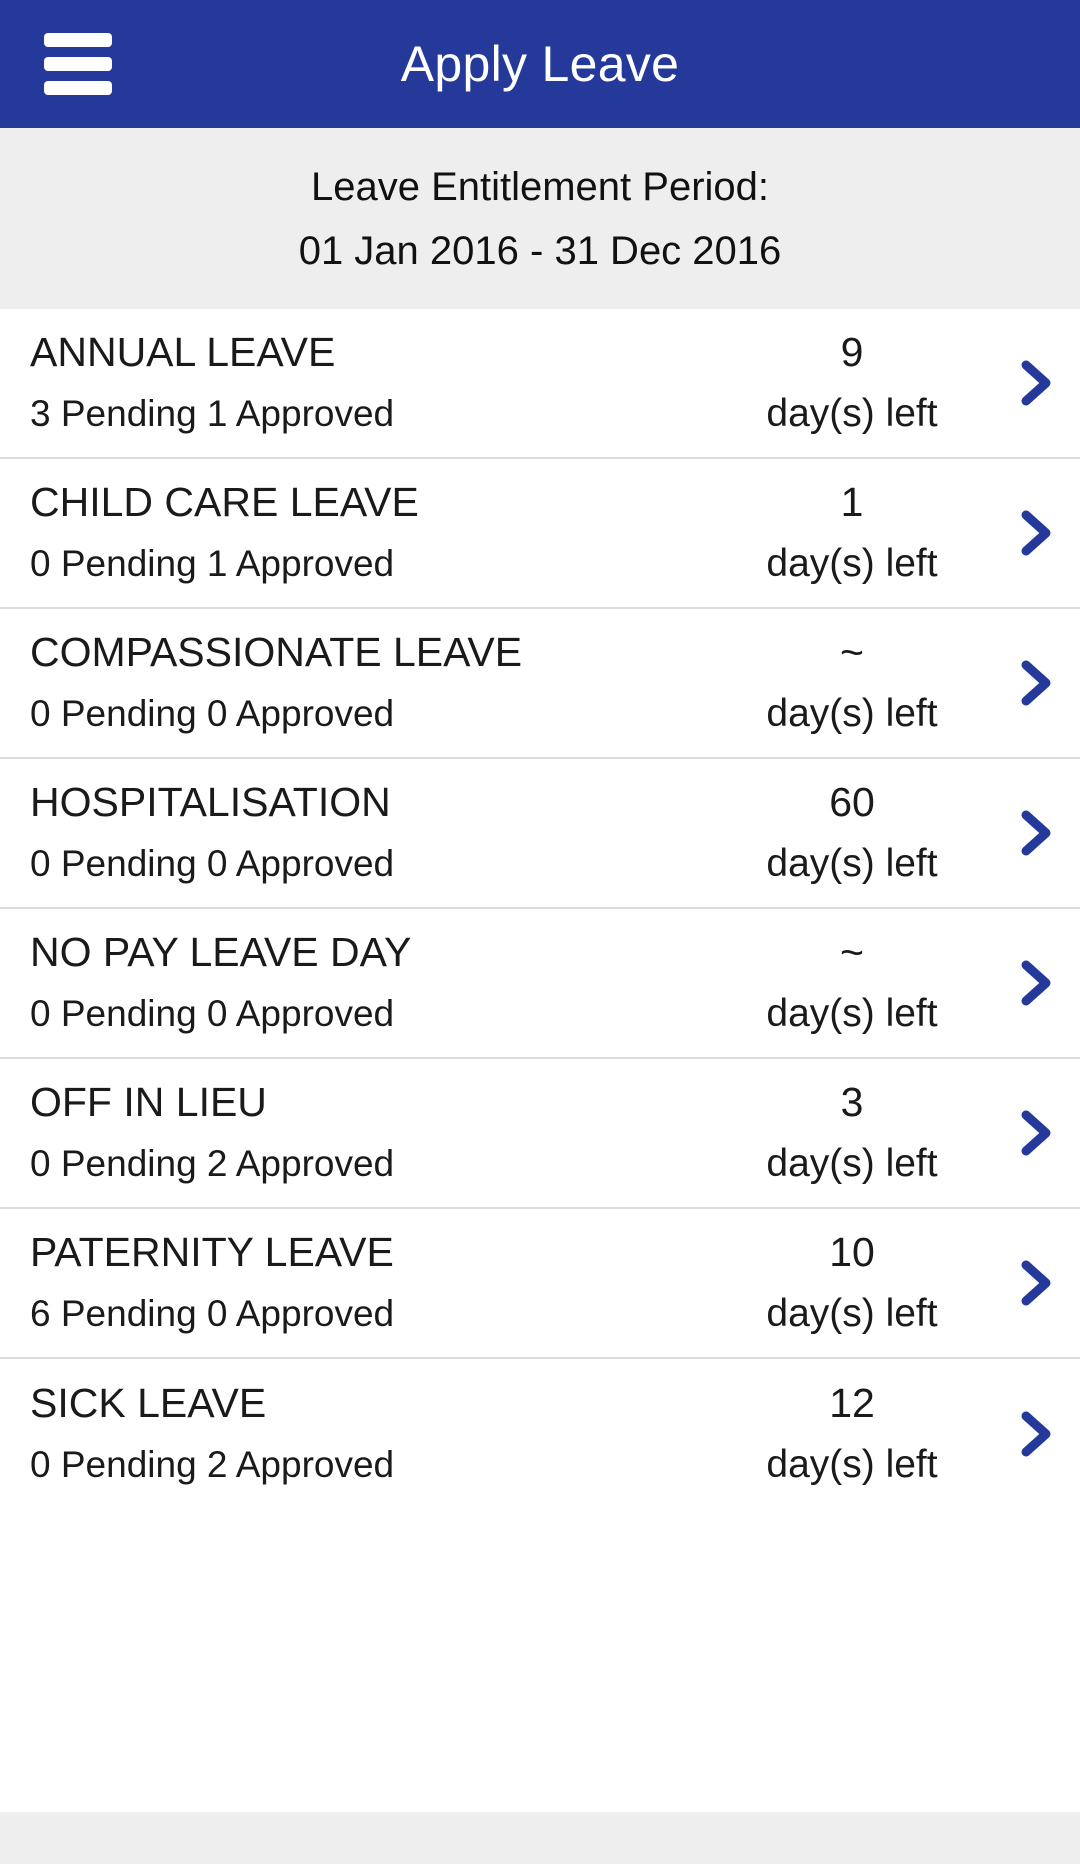  What do you see at coordinates (224, 502) in the screenshot?
I see `leave-type-name: CHILD CARE LEAVE` at bounding box center [224, 502].